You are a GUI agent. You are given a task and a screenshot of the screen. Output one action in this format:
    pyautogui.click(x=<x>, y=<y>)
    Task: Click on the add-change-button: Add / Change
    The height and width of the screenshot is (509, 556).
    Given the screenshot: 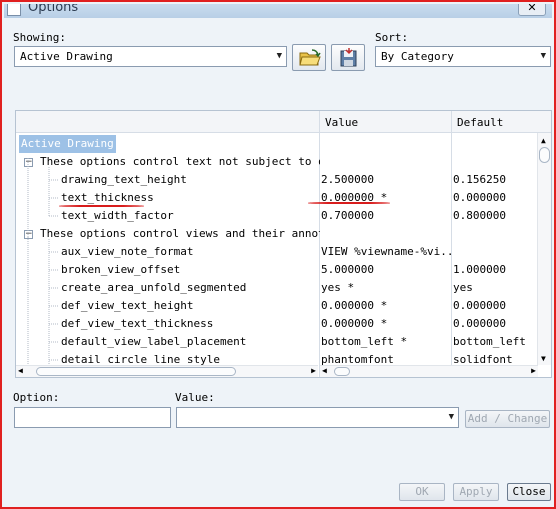 What is the action you would take?
    pyautogui.click(x=507, y=419)
    